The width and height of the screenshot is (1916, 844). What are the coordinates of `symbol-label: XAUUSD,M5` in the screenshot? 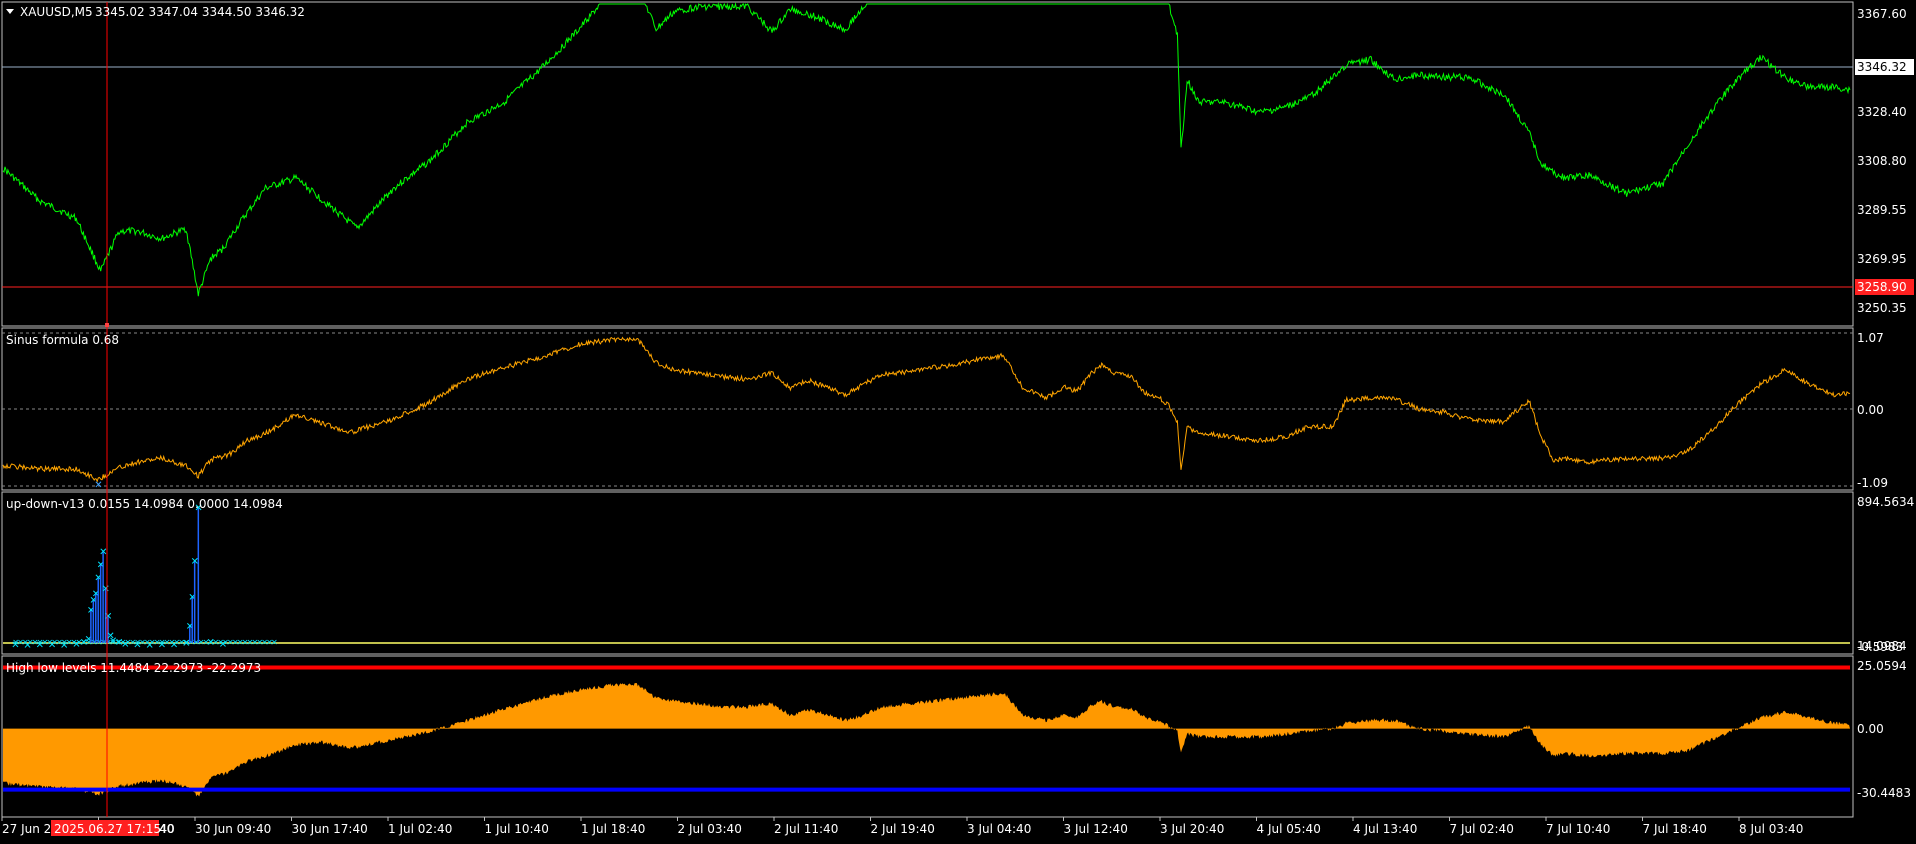 It's located at (56, 12).